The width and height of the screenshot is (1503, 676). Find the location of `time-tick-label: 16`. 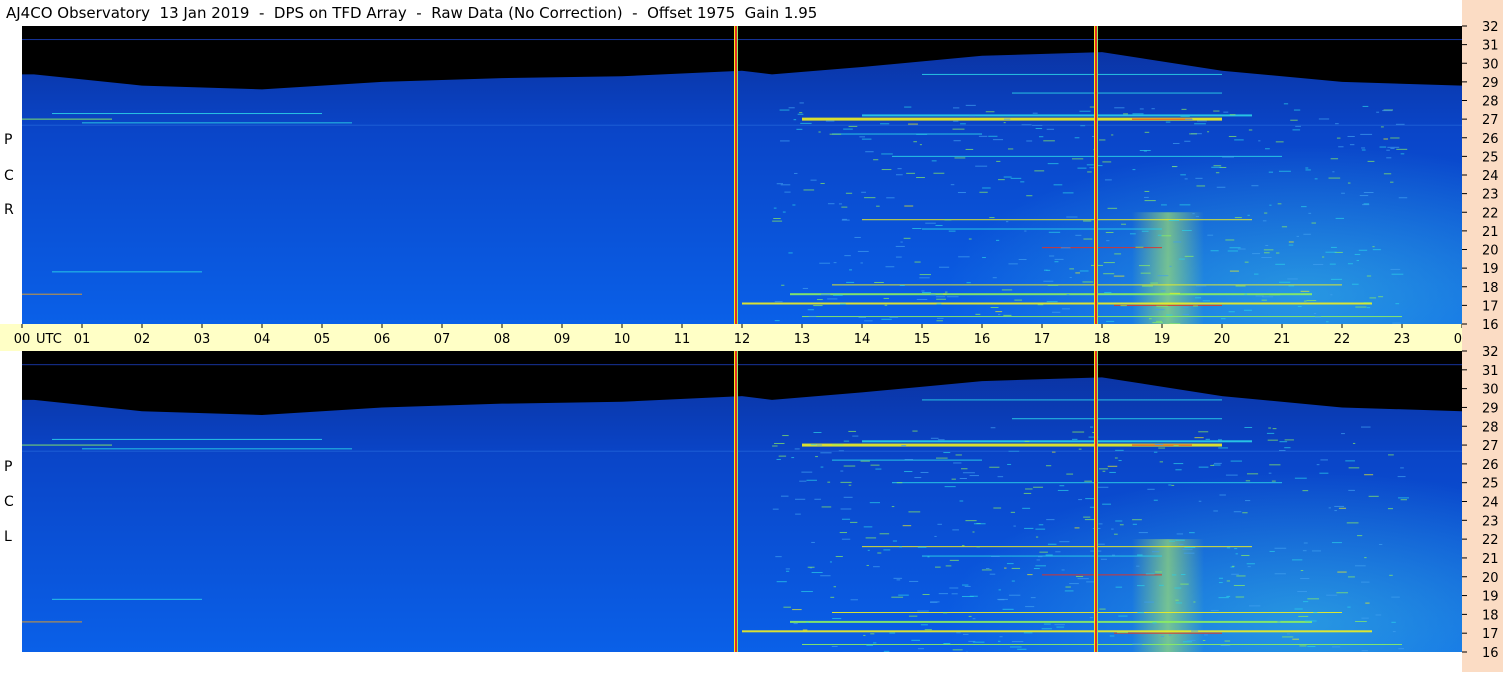

time-tick-label: 16 is located at coordinates (982, 339).